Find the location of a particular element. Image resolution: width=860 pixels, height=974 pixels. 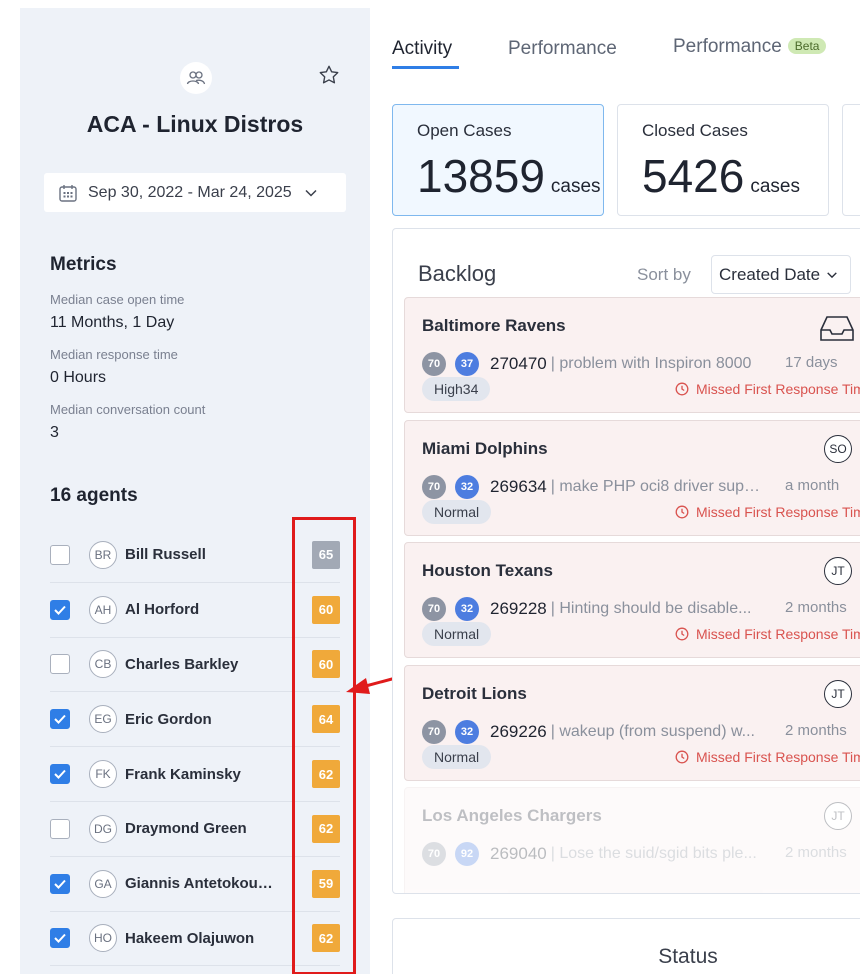

active-tab-indicator is located at coordinates (425, 67).